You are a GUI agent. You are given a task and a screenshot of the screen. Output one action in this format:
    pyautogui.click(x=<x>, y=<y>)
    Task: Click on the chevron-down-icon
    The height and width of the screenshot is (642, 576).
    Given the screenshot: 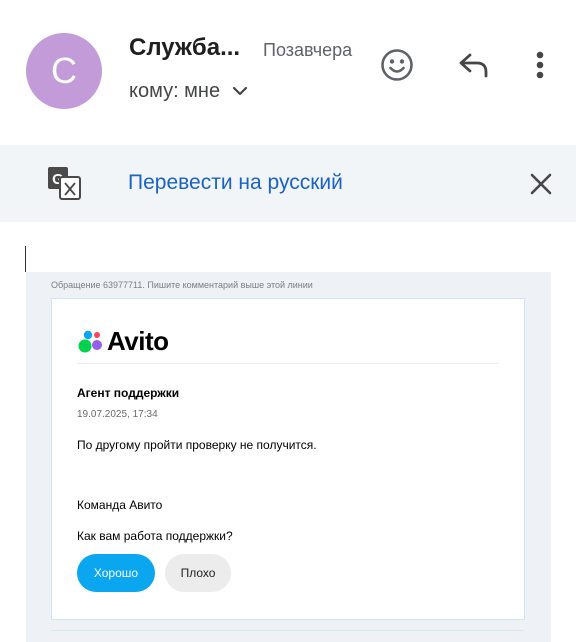 What is the action you would take?
    pyautogui.click(x=240, y=91)
    